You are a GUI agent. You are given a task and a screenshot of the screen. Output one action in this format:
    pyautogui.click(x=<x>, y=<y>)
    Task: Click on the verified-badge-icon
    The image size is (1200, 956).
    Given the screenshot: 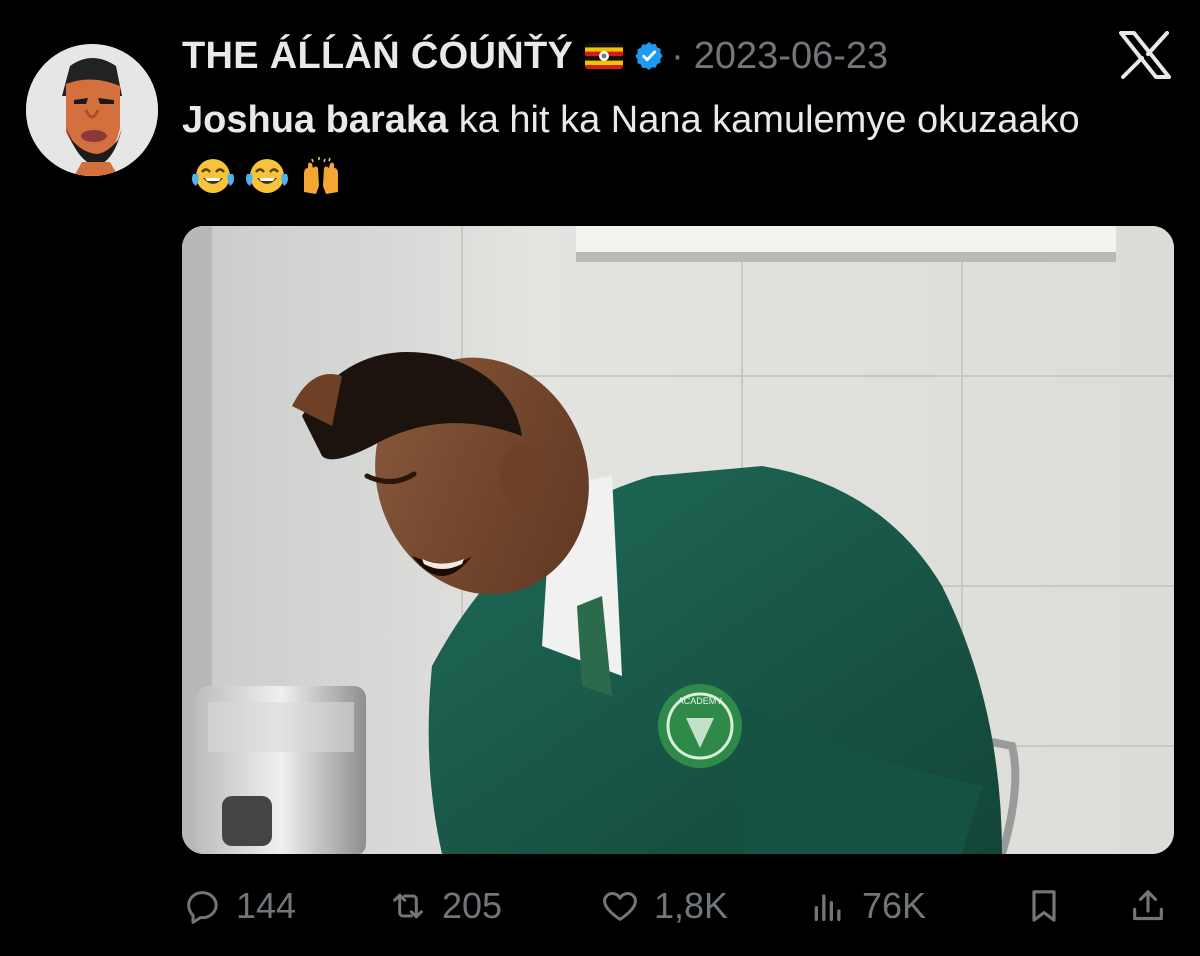 What is the action you would take?
    pyautogui.click(x=649, y=56)
    